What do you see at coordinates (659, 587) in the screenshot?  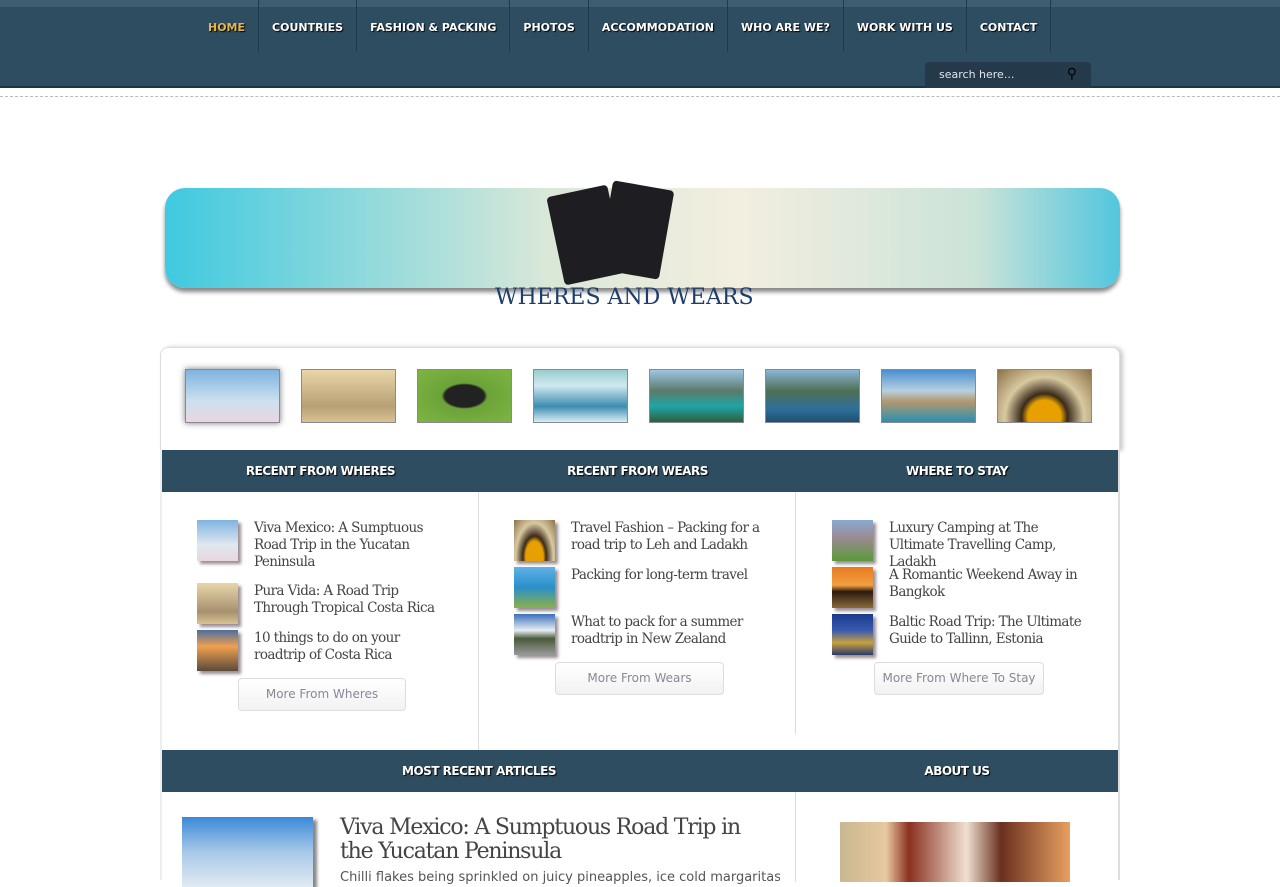 I see `post-title: Packing for long-term travel` at bounding box center [659, 587].